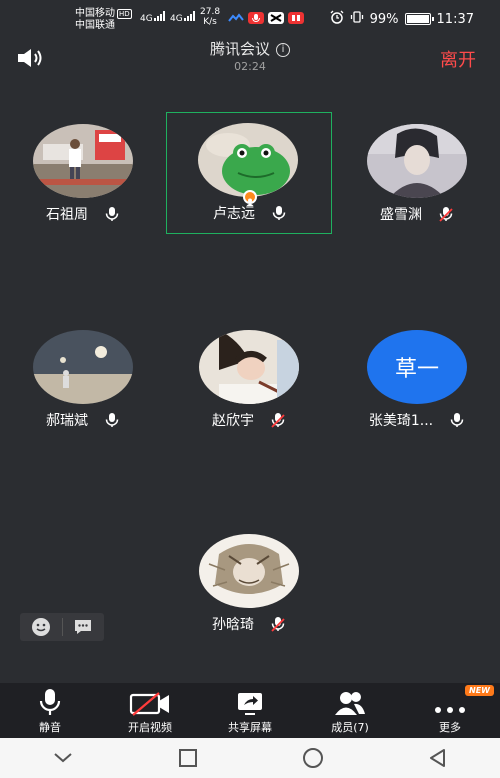 The image size is (500, 778). I want to click on participant-tile: 郝瑞斌, so click(83, 379).